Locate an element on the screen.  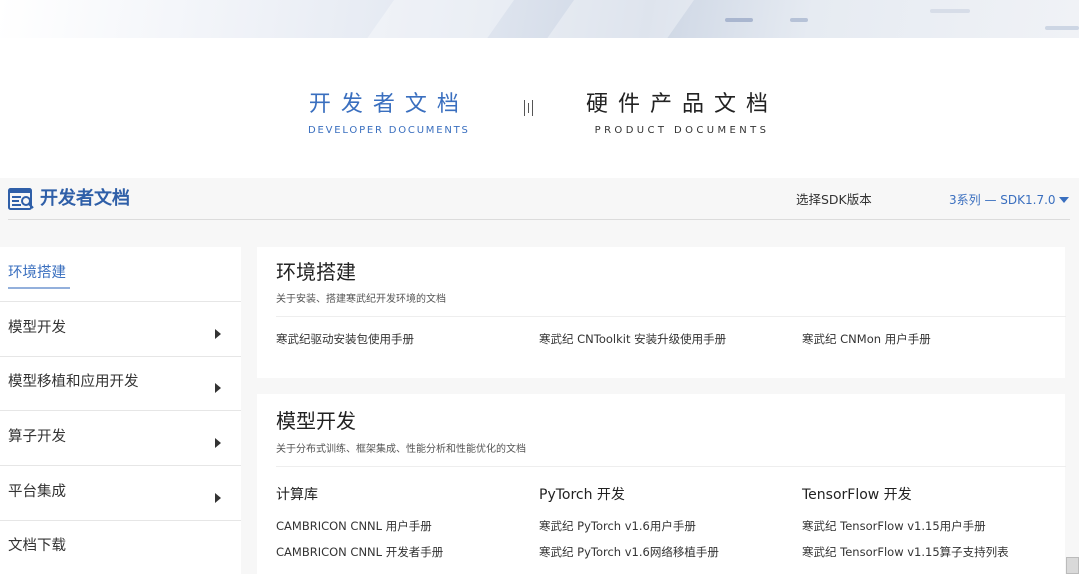
section-title: 环境搭建 is located at coordinates (316, 272).